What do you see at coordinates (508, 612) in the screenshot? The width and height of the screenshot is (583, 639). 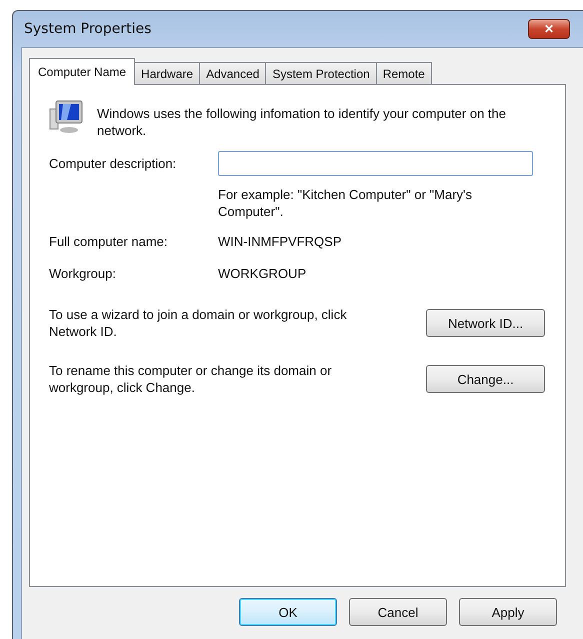 I see `dialog-button: Apply` at bounding box center [508, 612].